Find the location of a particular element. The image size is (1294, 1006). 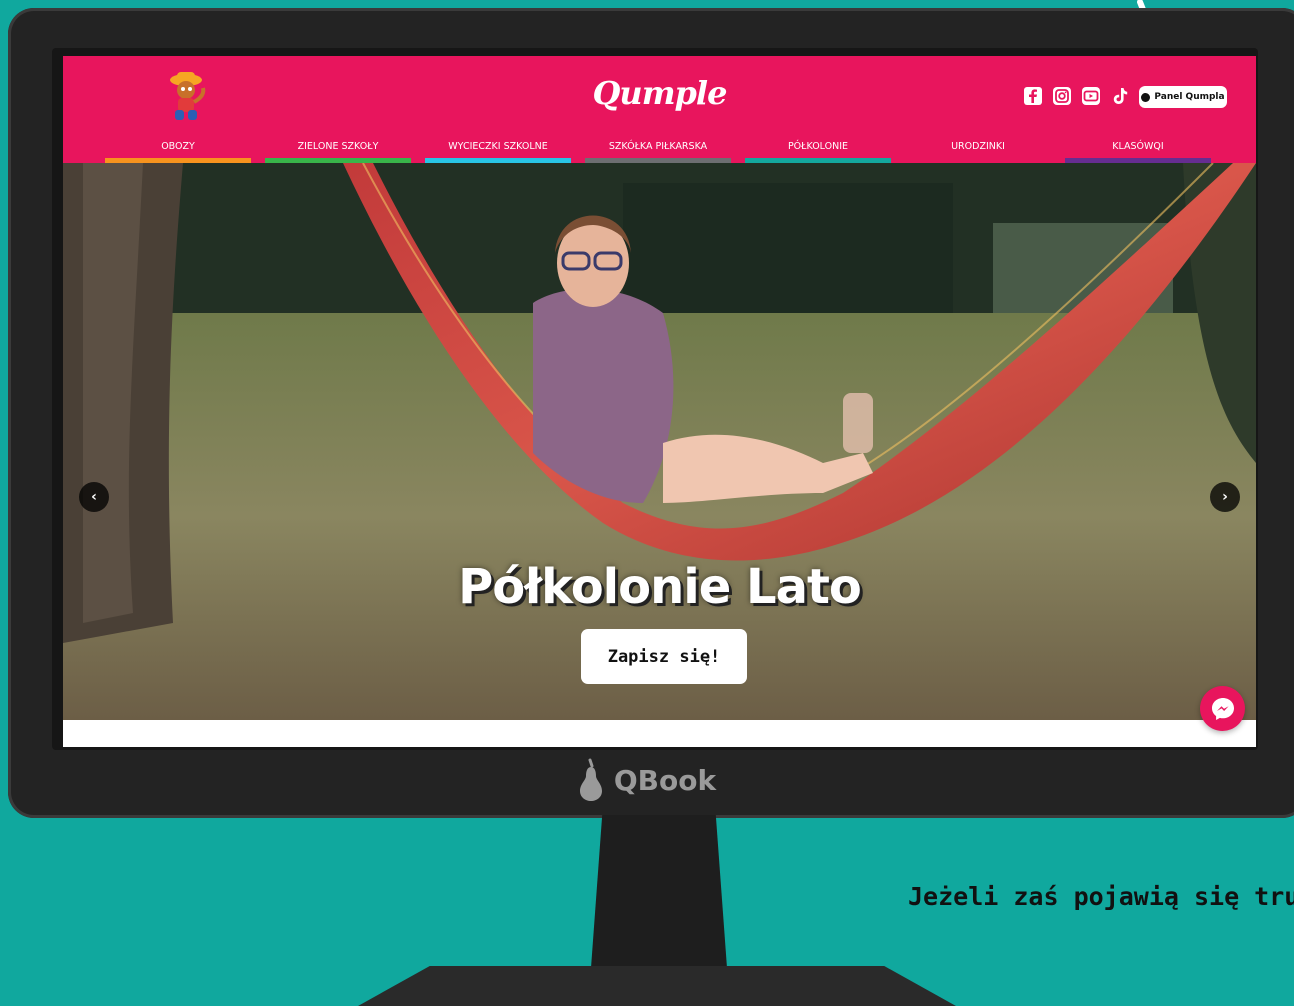

messenger-chat-button is located at coordinates (1222, 708).